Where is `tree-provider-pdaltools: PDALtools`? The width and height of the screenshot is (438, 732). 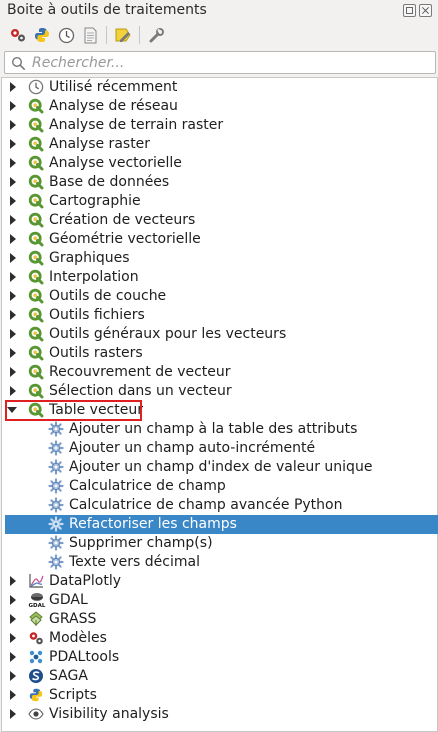
tree-provider-pdaltools: PDALtools is located at coordinates (219, 657).